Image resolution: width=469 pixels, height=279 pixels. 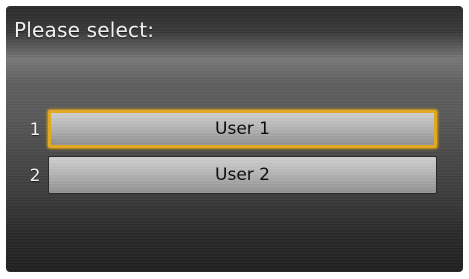 I want to click on prompt-title: Please select:, so click(x=84, y=30).